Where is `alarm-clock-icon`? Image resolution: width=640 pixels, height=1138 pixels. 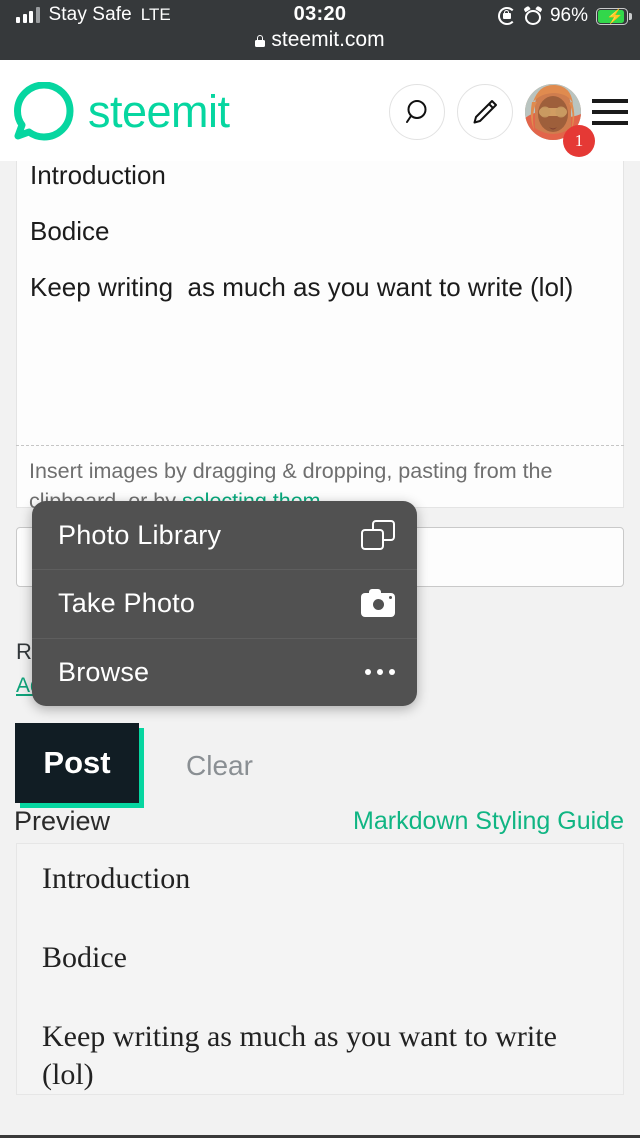
alarm-clock-icon is located at coordinates (533, 15).